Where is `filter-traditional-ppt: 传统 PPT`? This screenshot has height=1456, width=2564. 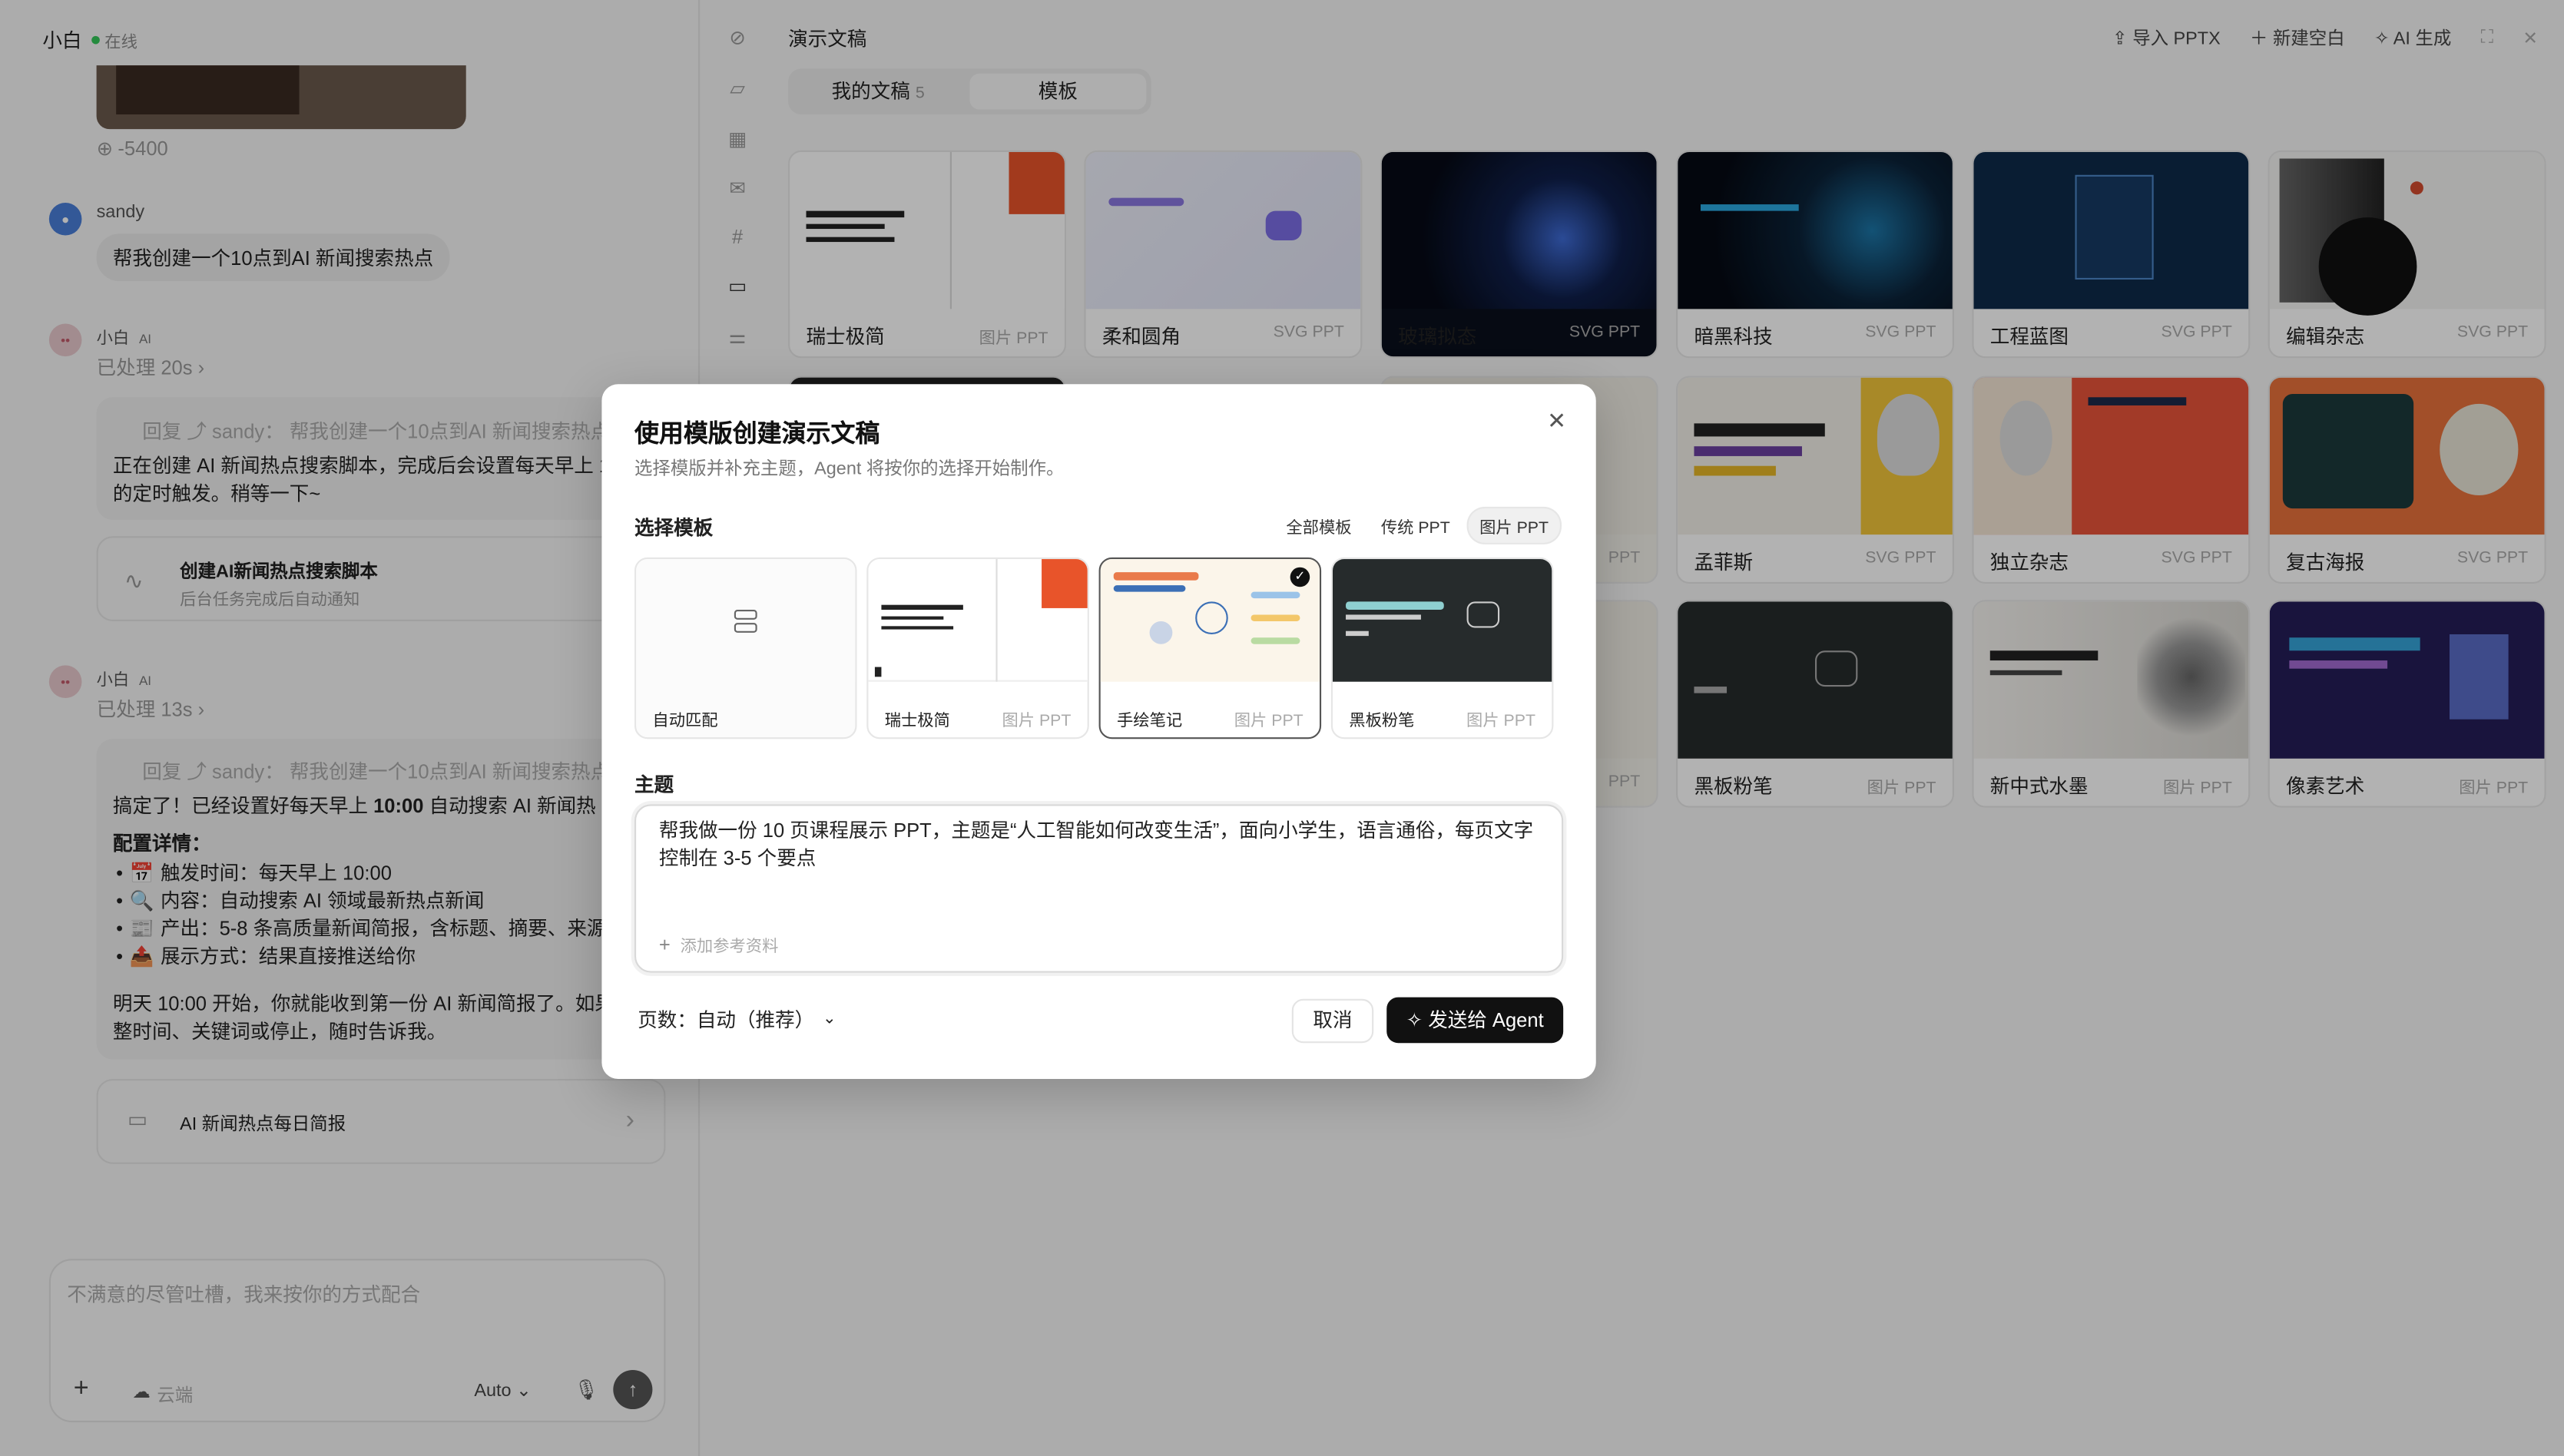
filter-traditional-ppt: 传统 PPT is located at coordinates (1416, 525).